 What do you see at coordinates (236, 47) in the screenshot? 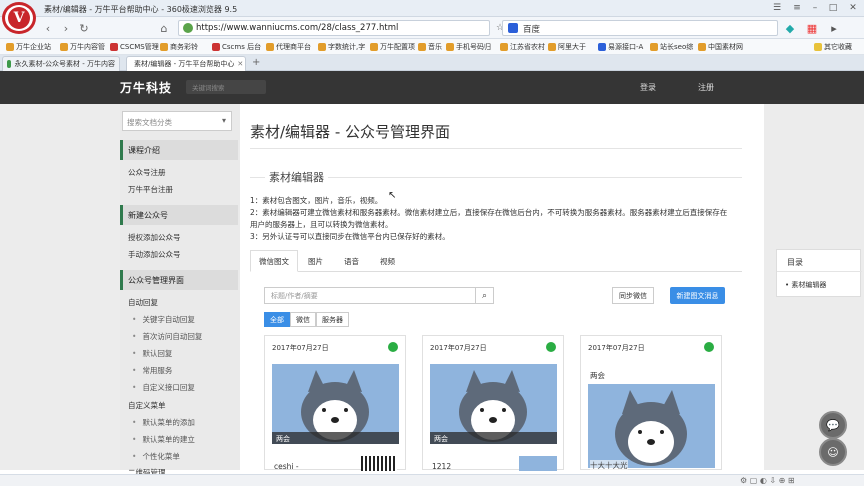
I see `bookmark-item: Cscms 后台` at bounding box center [236, 47].